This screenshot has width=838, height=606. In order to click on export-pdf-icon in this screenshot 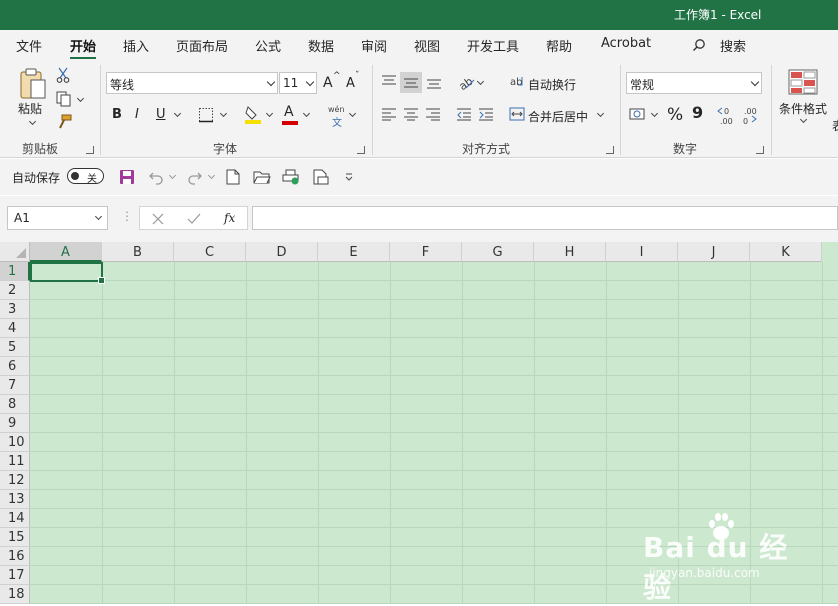, I will do `click(321, 177)`.